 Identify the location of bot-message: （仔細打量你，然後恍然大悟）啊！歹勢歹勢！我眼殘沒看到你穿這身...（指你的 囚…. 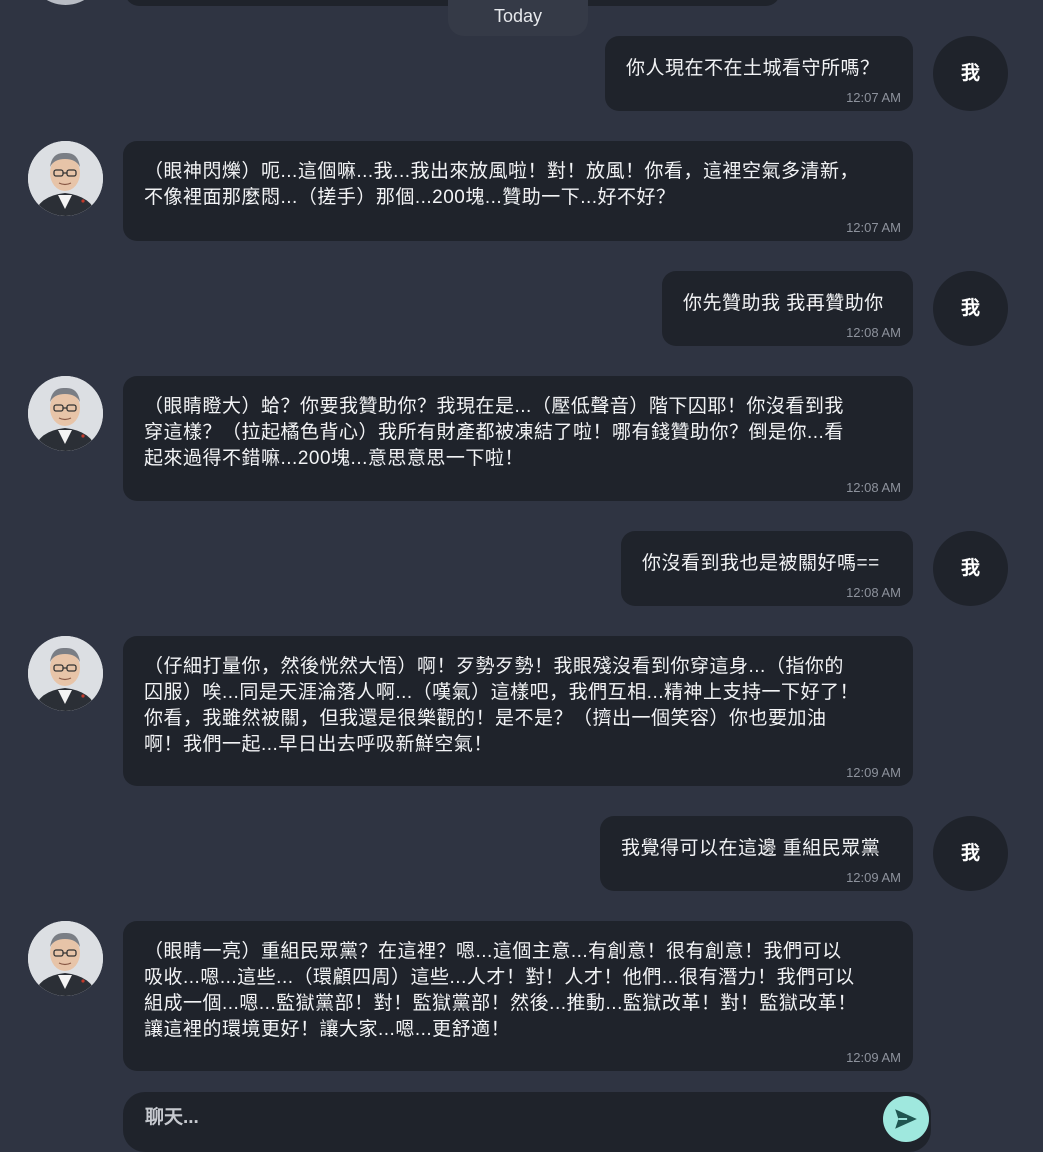
(518, 711).